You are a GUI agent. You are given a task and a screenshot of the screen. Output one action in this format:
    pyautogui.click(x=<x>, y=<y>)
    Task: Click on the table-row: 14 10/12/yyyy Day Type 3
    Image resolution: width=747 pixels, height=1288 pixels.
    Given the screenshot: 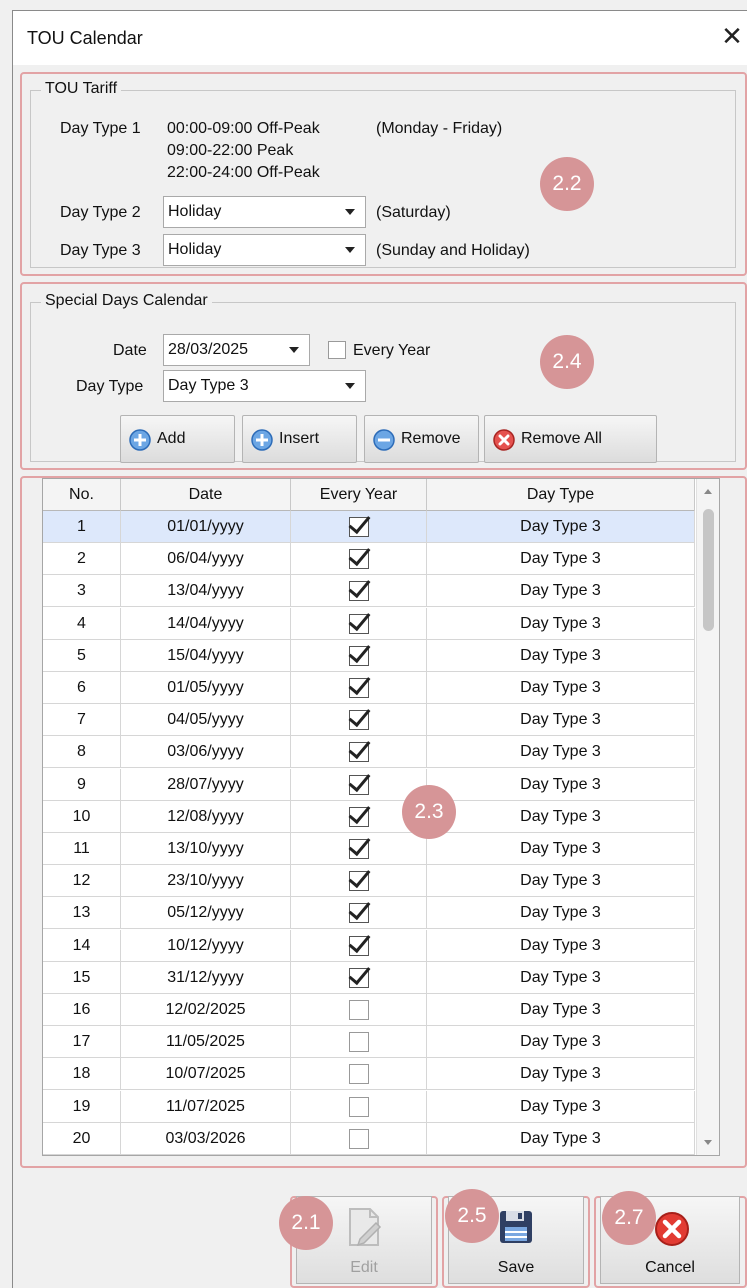 What is the action you would take?
    pyautogui.click(x=369, y=945)
    